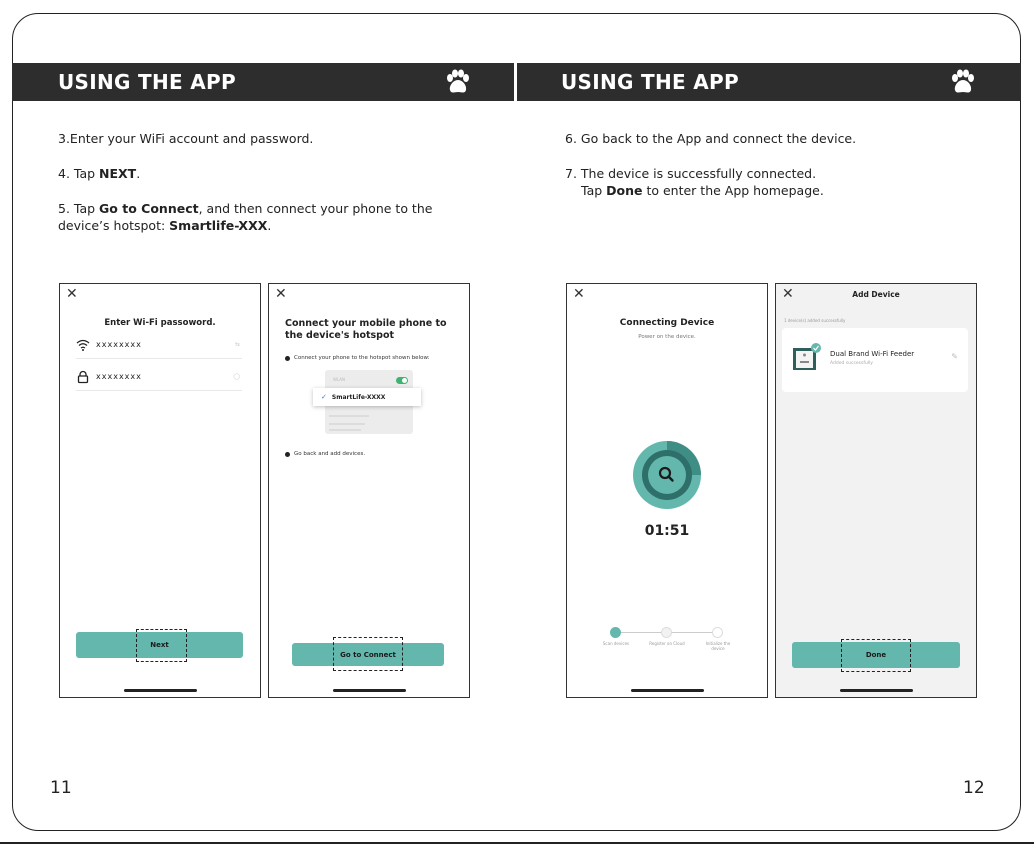  What do you see at coordinates (160, 323) in the screenshot?
I see `wifi-password-title: Enter Wi-Fi passoword.` at bounding box center [160, 323].